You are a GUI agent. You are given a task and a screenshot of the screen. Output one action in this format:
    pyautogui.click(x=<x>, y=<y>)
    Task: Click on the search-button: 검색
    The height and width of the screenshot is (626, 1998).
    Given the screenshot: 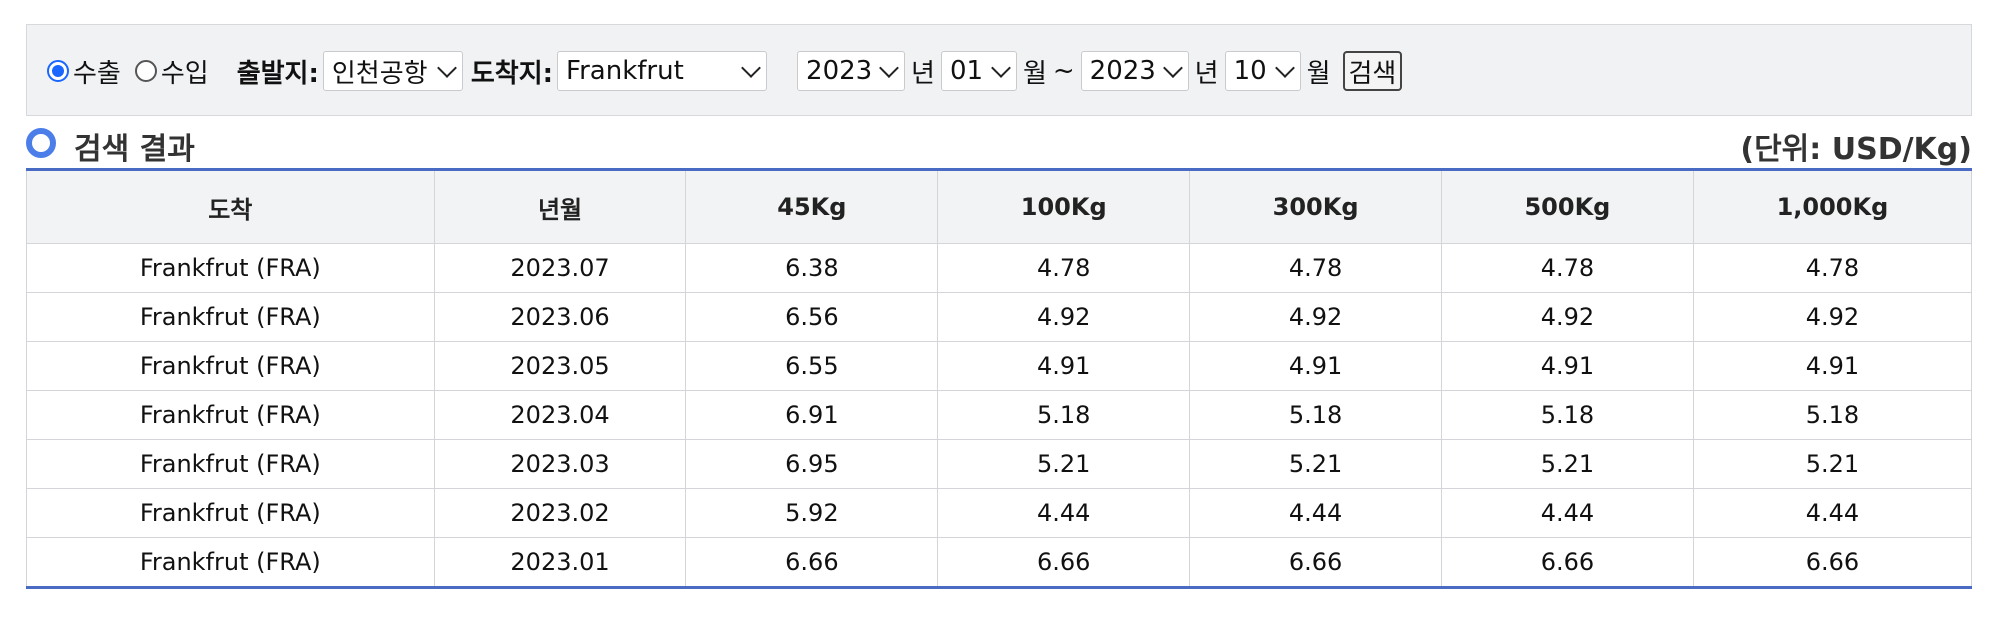 What is the action you would take?
    pyautogui.click(x=1372, y=71)
    